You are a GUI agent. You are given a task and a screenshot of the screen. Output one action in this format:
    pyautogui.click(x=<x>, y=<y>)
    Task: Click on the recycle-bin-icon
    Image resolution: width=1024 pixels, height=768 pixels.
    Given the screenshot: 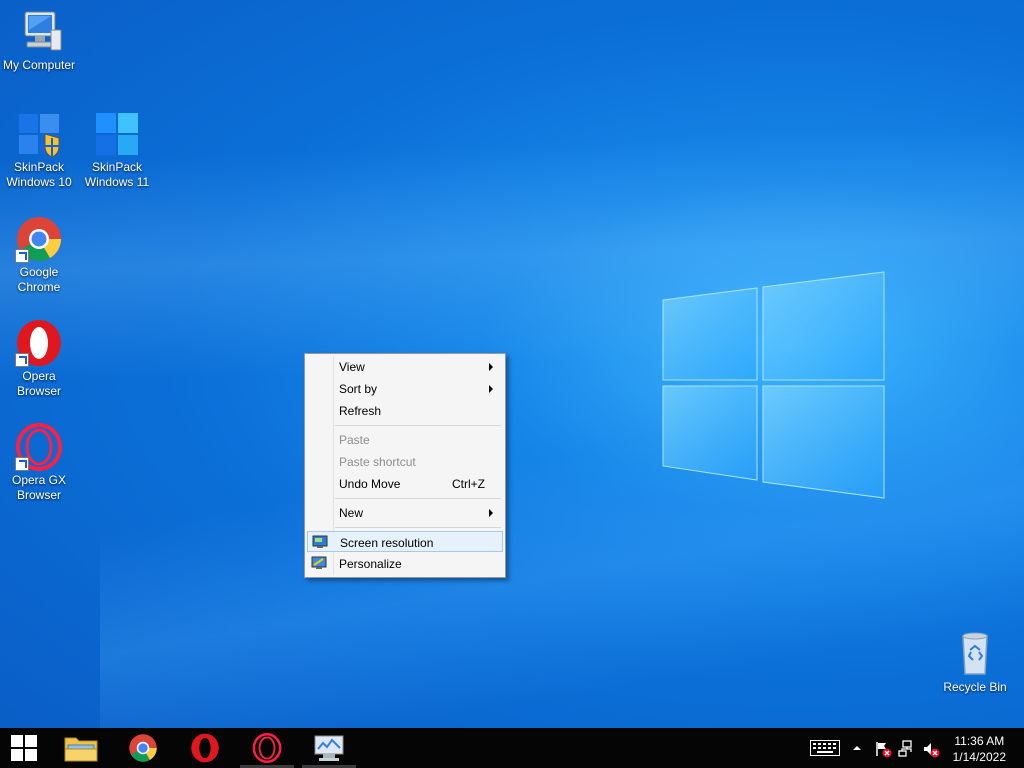 What is the action you would take?
    pyautogui.click(x=975, y=654)
    